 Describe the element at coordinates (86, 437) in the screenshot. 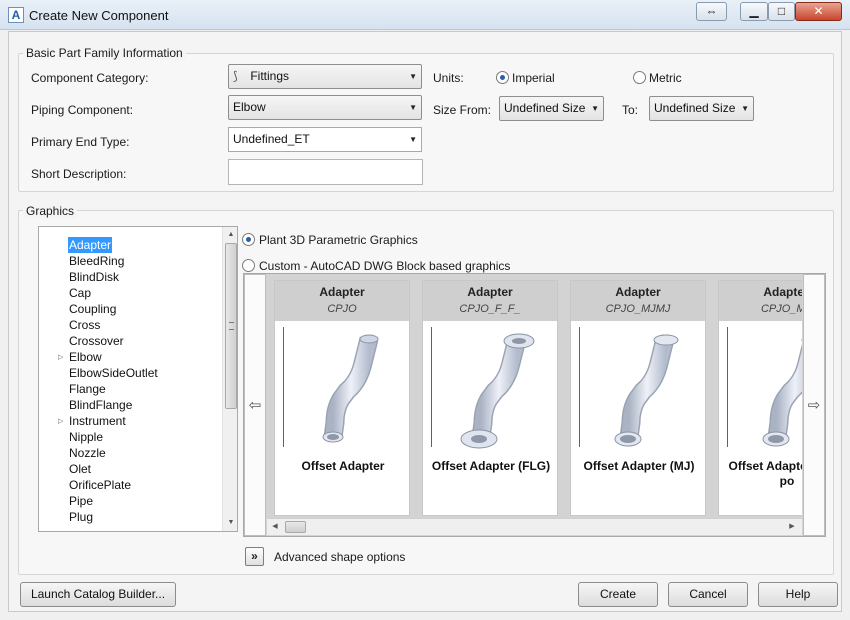

I see `tree-item: Nipple` at that location.